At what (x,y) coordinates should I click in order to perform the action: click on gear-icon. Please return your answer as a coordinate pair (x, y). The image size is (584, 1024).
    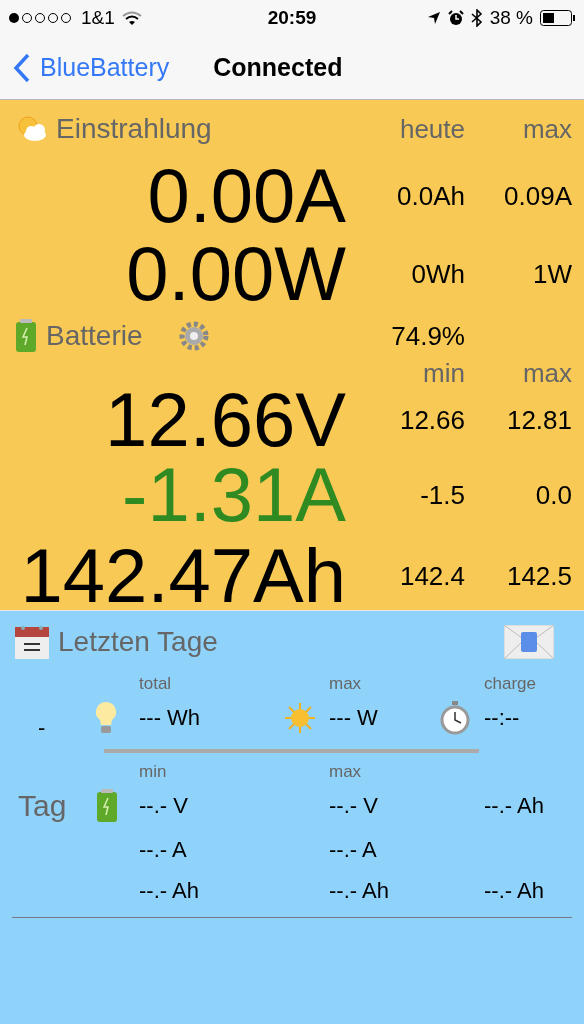
    Looking at the image, I should click on (193, 336).